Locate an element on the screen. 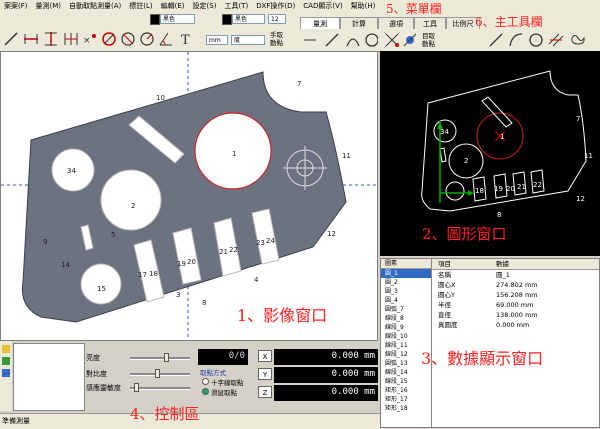  folder-icon is located at coordinates (6, 349).